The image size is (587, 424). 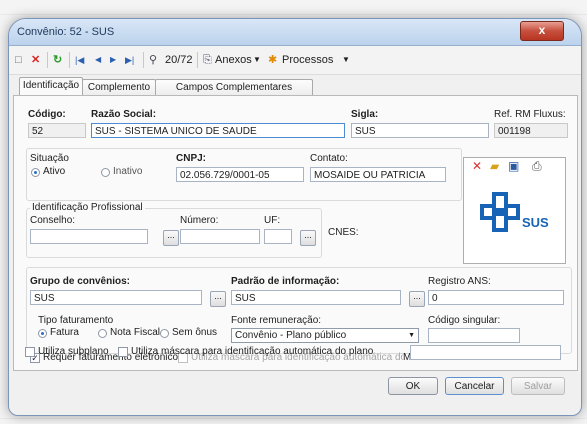 I want to click on open-image-icon: ▰, so click(x=494, y=166).